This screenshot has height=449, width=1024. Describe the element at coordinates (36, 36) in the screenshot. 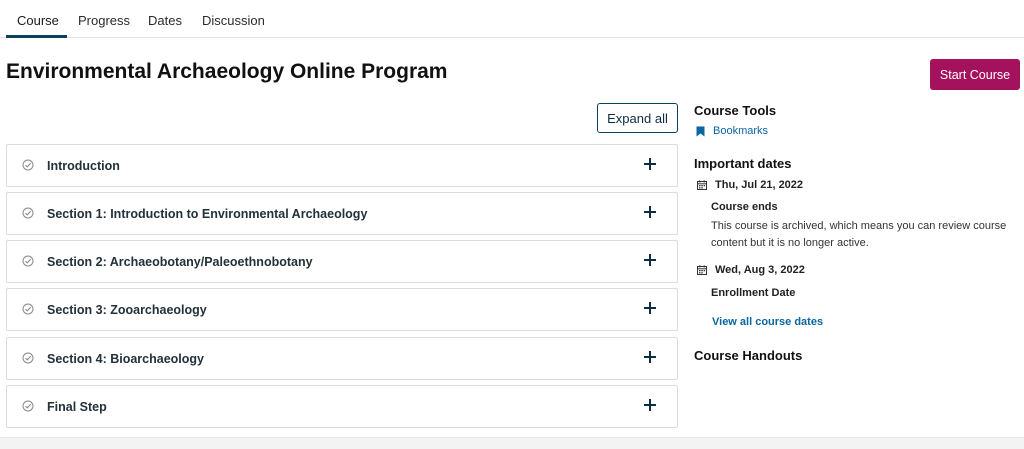

I see `active-tab-indicator` at that location.